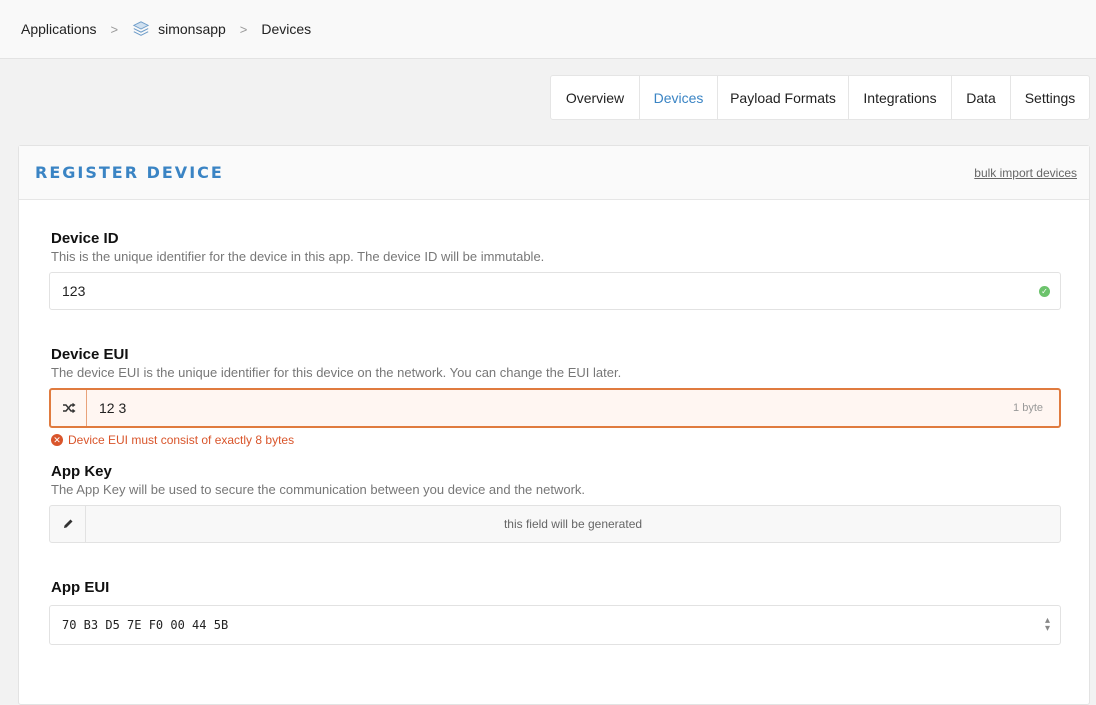 The image size is (1096, 705). Describe the element at coordinates (981, 97) in the screenshot. I see `tab-data: Data` at that location.